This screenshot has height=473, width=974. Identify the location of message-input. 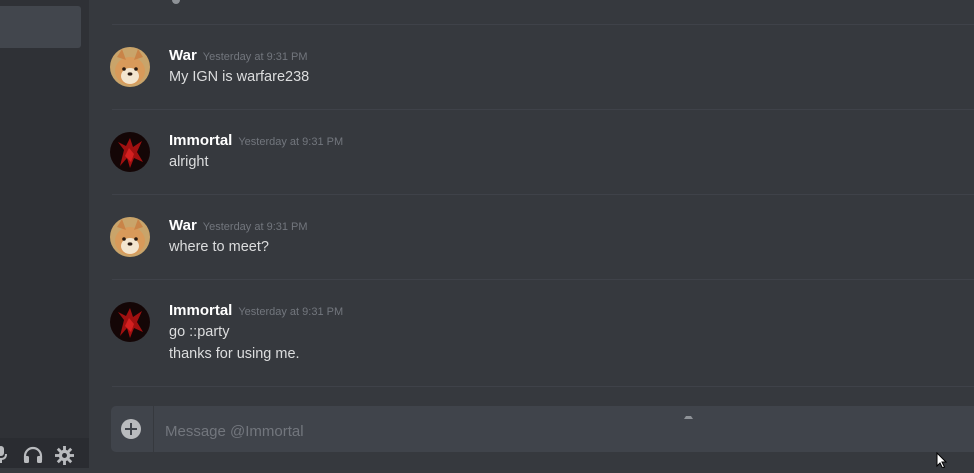
(555, 431).